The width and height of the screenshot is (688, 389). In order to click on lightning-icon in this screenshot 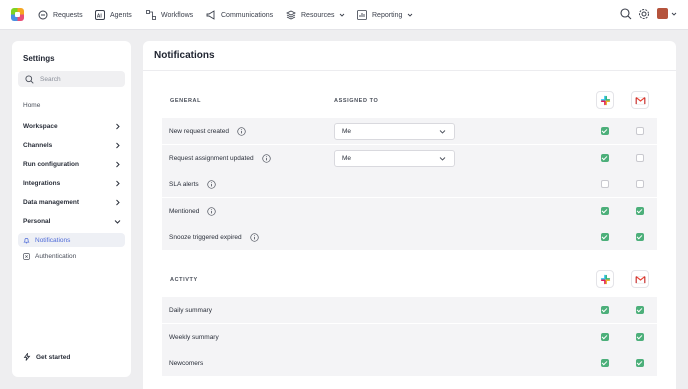, I will do `click(27, 357)`.